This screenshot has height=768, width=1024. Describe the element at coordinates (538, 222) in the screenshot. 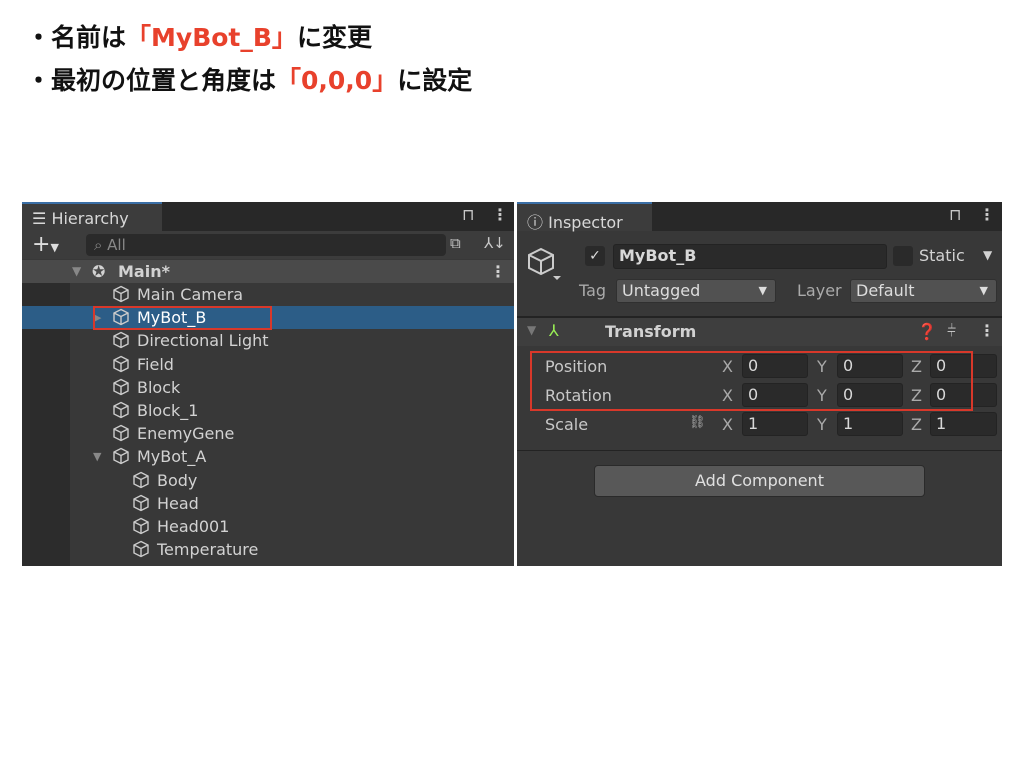

I see `info-icon: ⓘ` at that location.